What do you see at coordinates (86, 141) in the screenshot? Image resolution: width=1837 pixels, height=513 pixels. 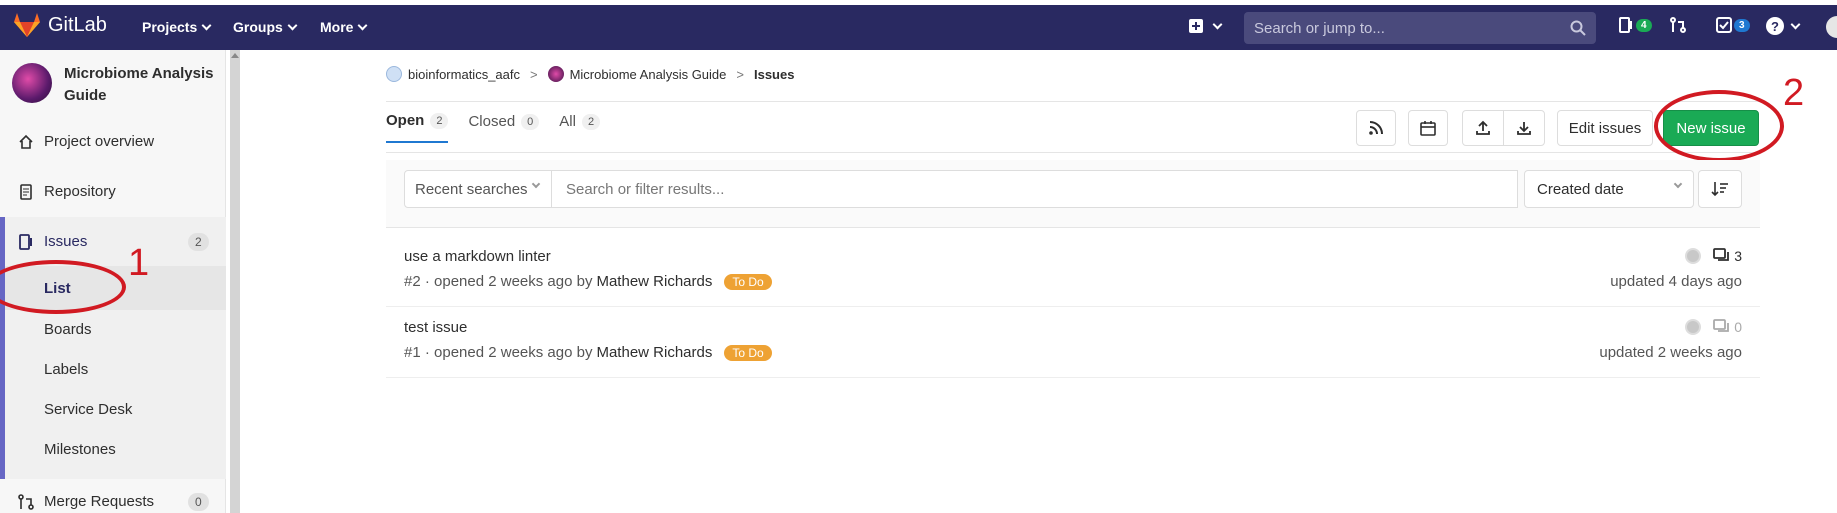 I see `sidebar-item-overview: Project overview` at bounding box center [86, 141].